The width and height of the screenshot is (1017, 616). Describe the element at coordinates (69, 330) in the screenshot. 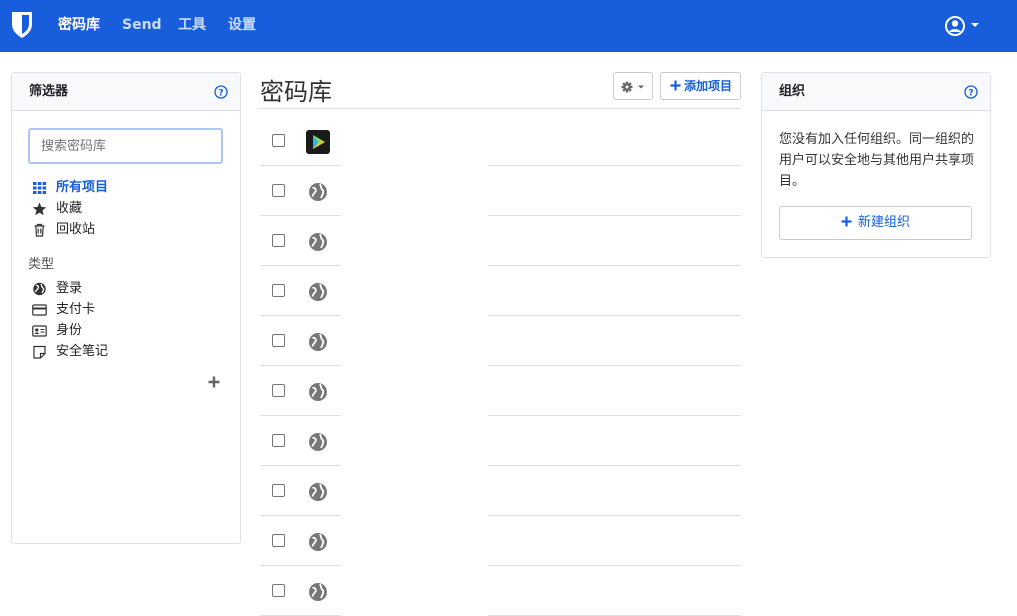

I see `filter-label: 身份` at that location.